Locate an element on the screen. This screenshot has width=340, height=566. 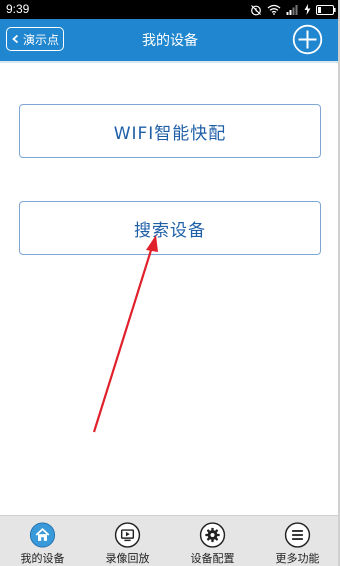
home-icon is located at coordinates (42, 535).